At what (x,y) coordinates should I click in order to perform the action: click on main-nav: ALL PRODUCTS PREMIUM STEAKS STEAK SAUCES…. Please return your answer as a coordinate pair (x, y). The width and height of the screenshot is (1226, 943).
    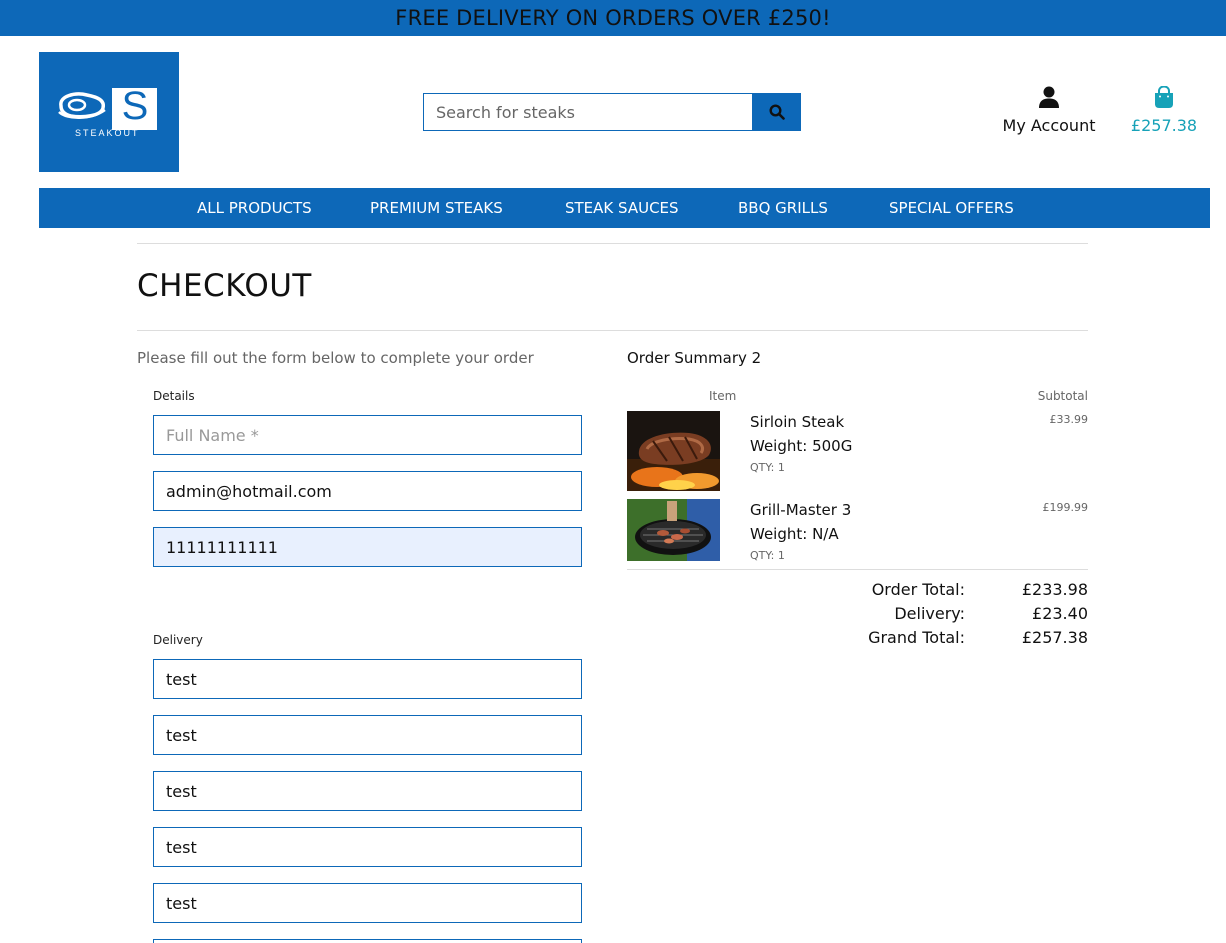
    Looking at the image, I should click on (624, 208).